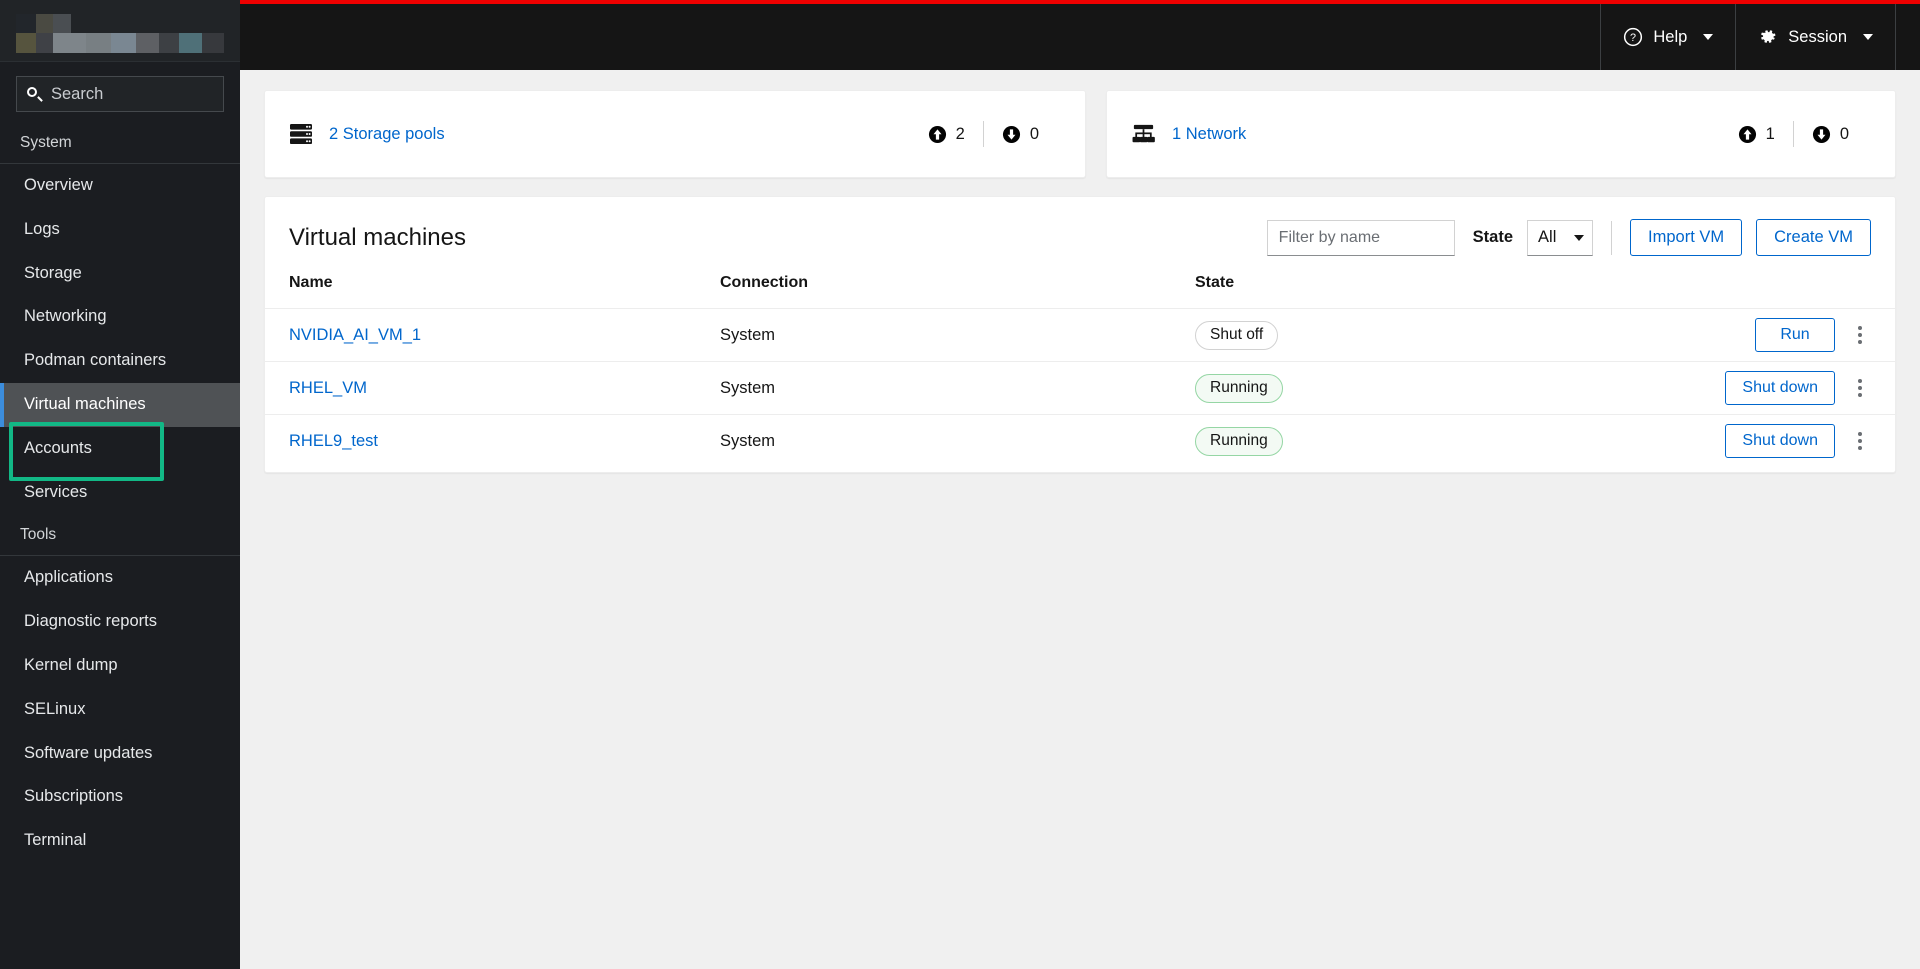 The height and width of the screenshot is (969, 1920). Describe the element at coordinates (120, 186) in the screenshot. I see `sidebar-item-overview: Overview` at that location.